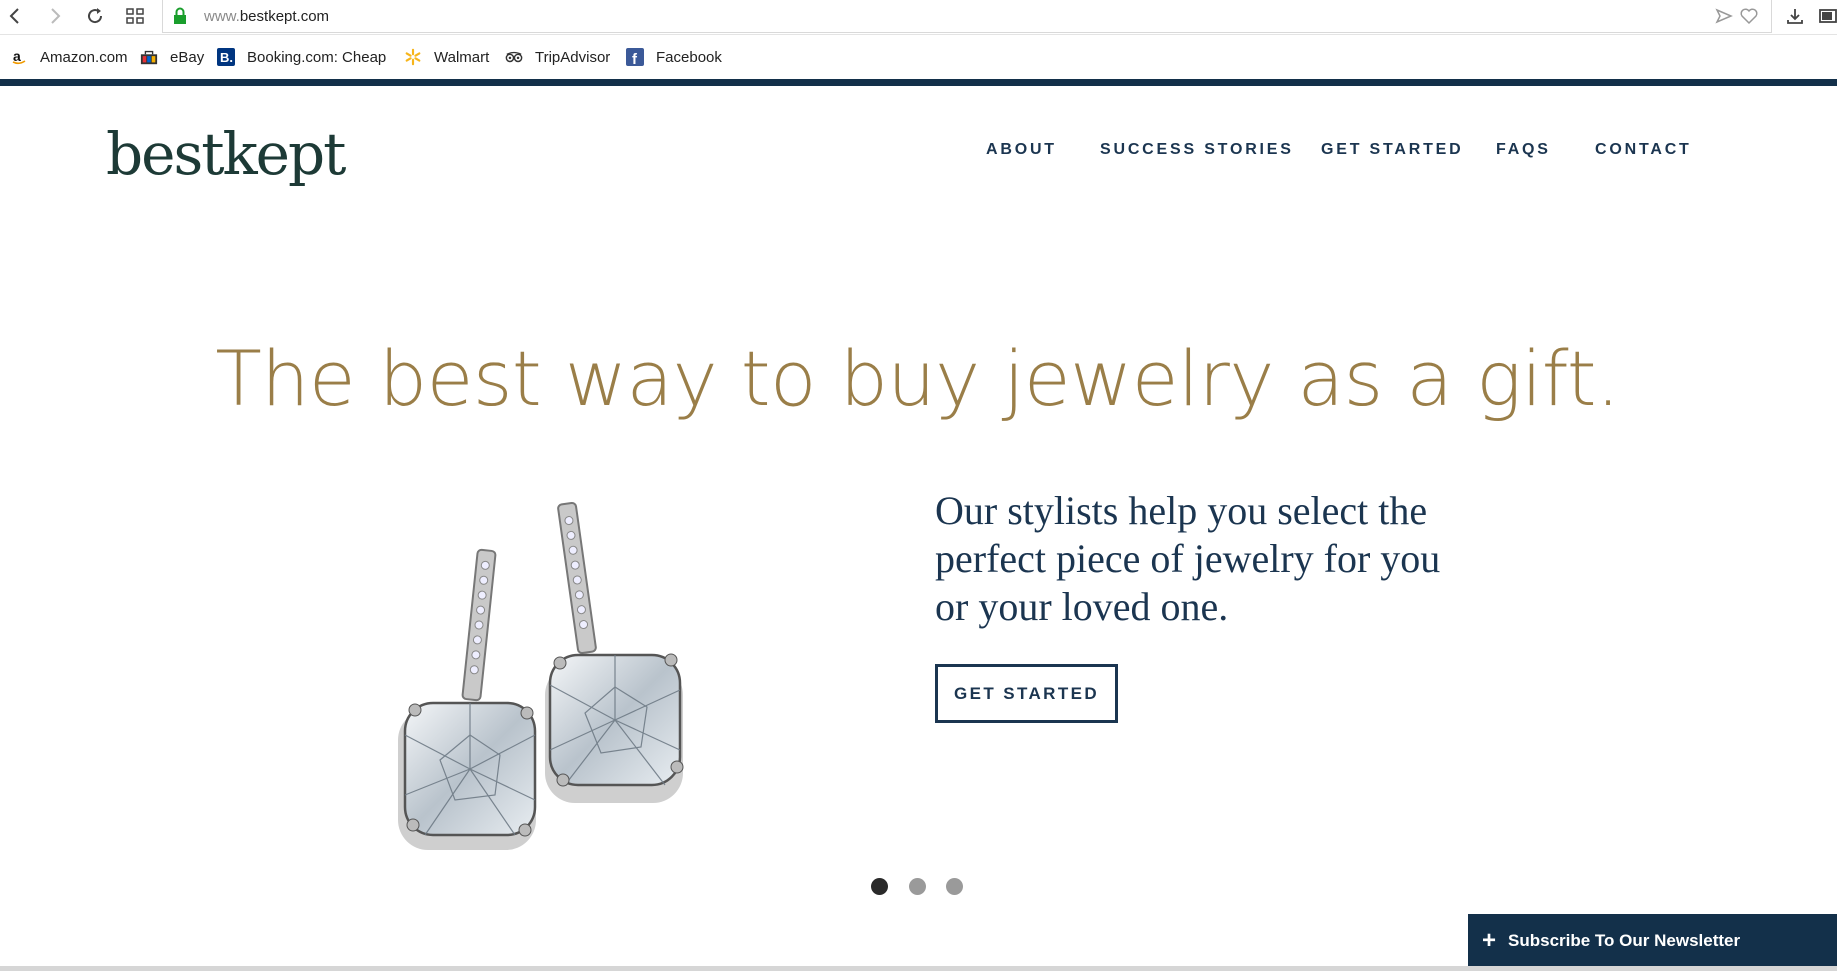 This screenshot has height=971, width=1837. Describe the element at coordinates (1624, 940) in the screenshot. I see `newsletter-label: Subscribe To Our Newsletter` at that location.